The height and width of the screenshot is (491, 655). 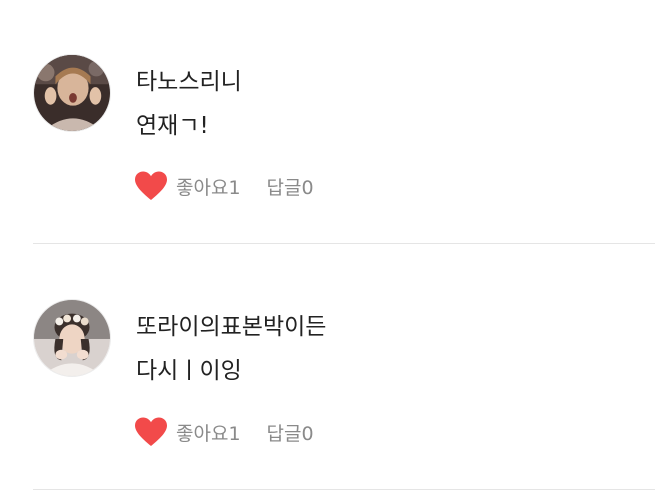 I want to click on comment-author-name: 또라이의표본박이든, so click(x=231, y=327).